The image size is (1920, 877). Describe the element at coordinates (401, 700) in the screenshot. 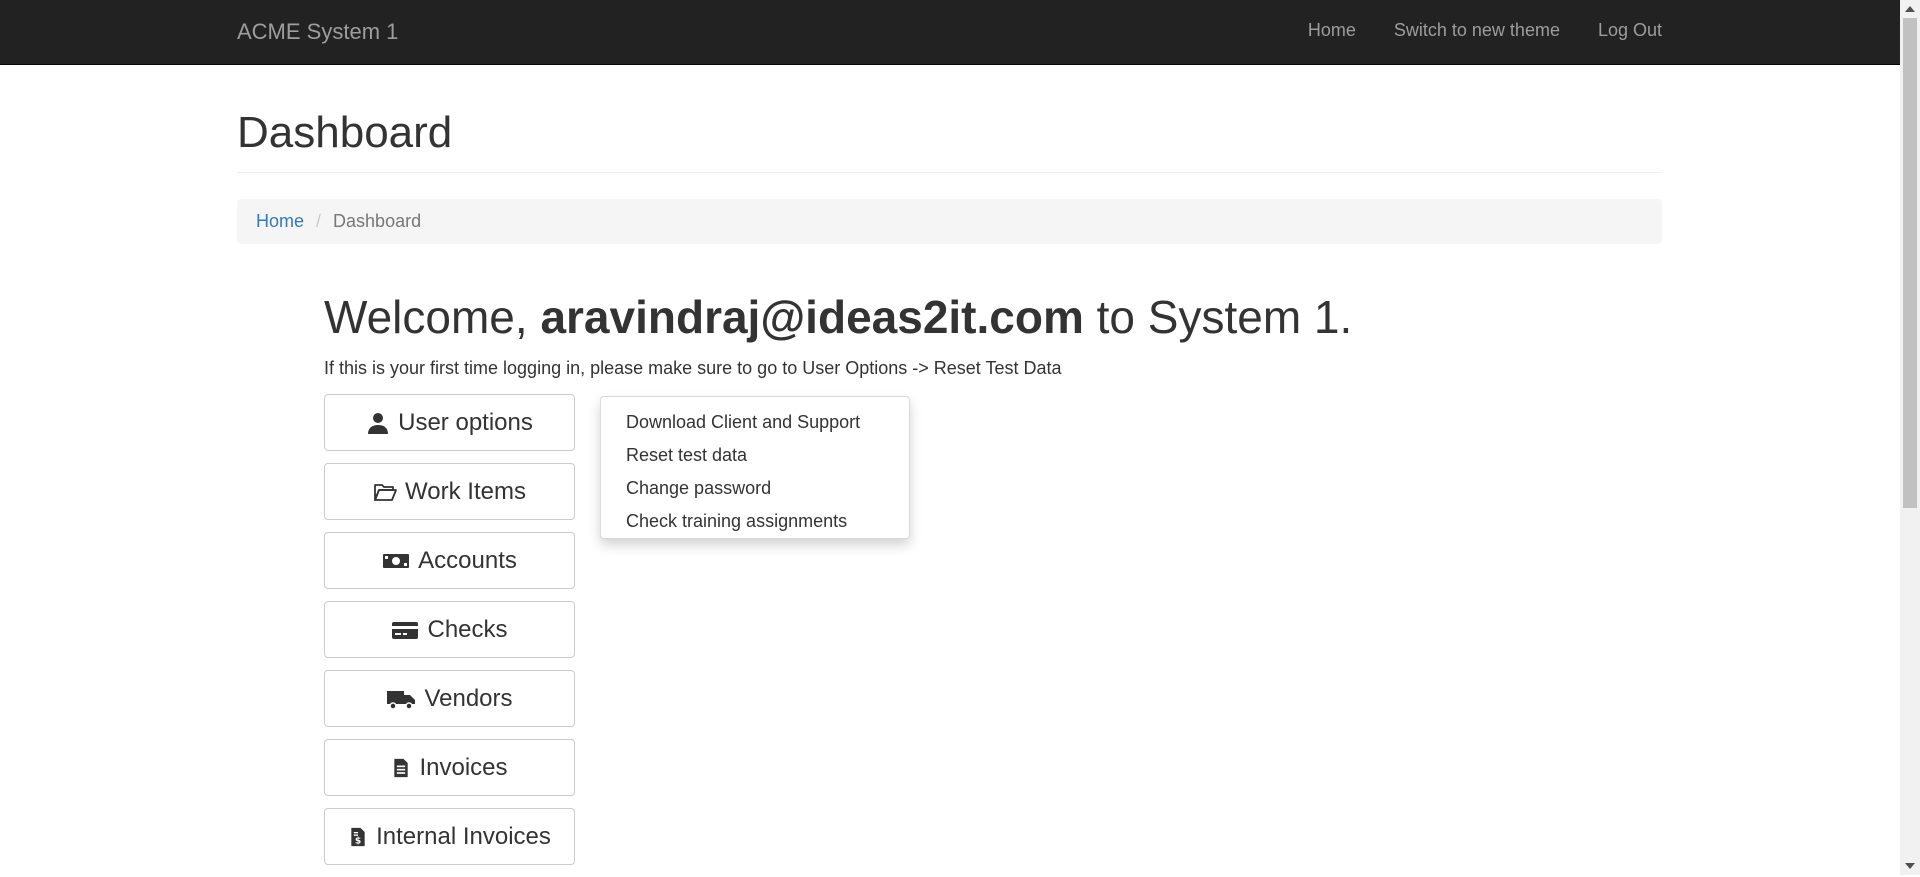

I see `truck-icon` at that location.